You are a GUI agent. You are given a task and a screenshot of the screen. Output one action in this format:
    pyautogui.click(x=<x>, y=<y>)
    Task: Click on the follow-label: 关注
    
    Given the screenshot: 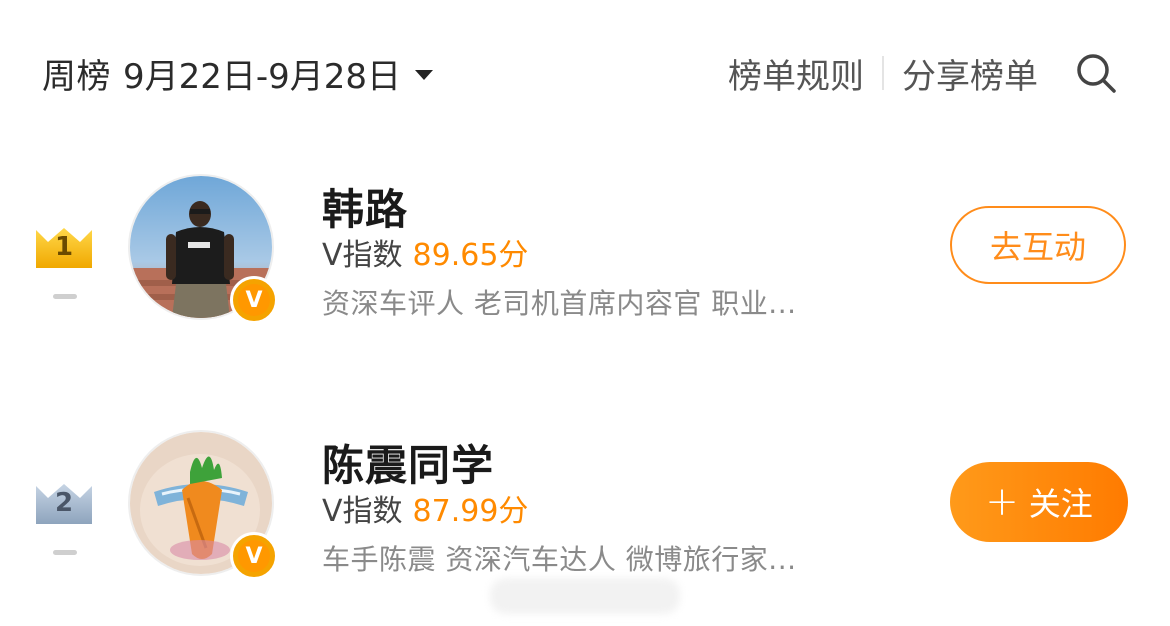 What is the action you would take?
    pyautogui.click(x=1060, y=504)
    